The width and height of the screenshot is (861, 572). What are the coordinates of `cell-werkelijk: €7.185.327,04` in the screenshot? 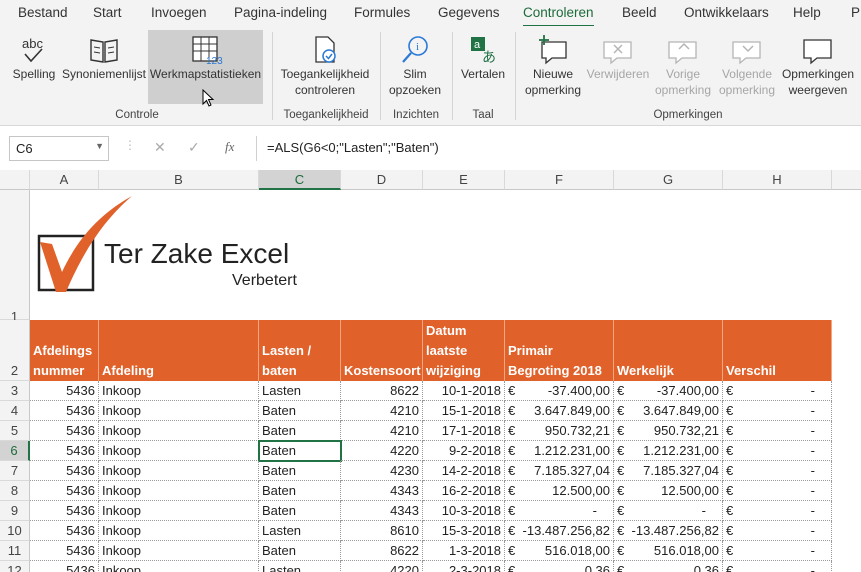 It's located at (668, 471).